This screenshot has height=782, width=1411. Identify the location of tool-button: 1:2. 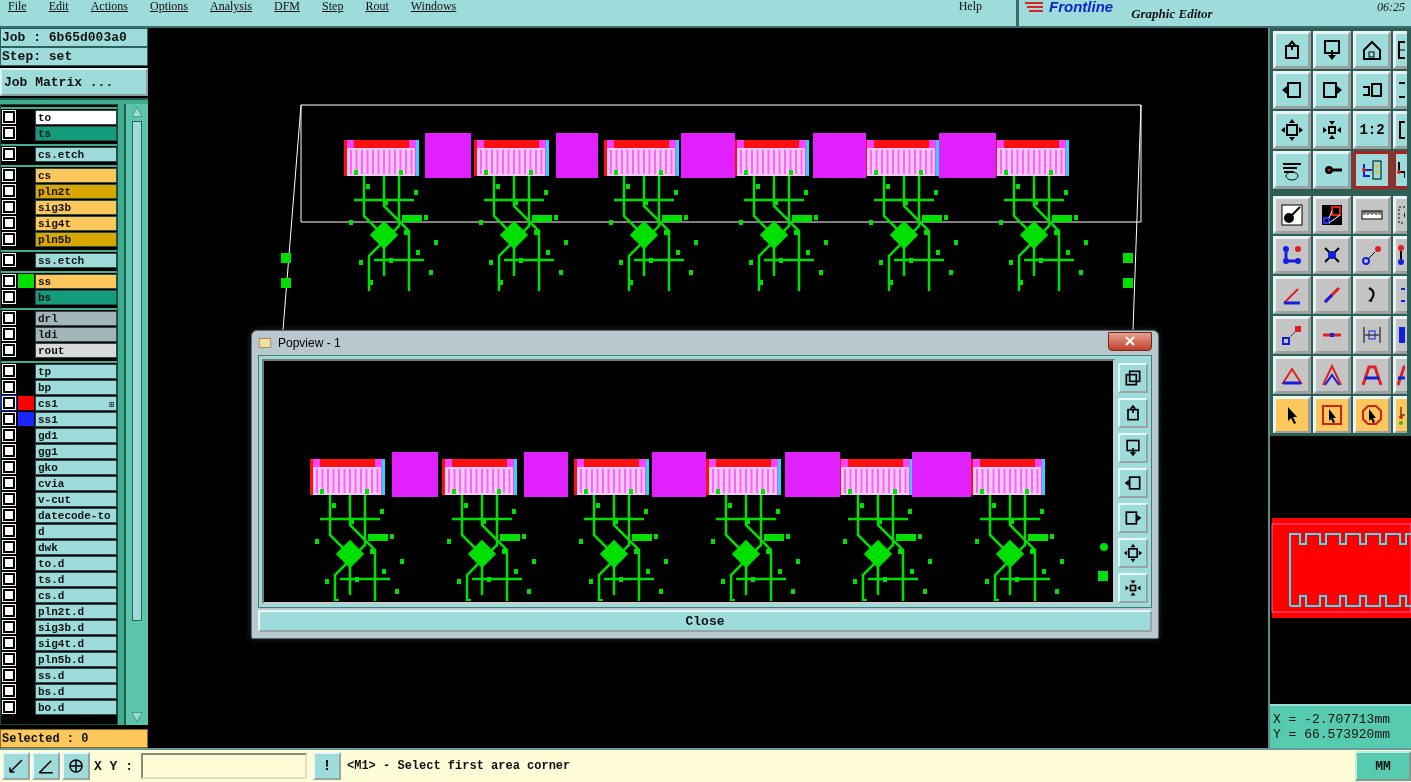
(1372, 130).